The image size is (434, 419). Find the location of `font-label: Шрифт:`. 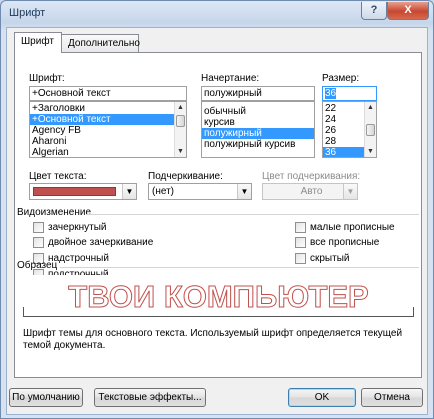

font-label: Шрифт: is located at coordinates (47, 78).